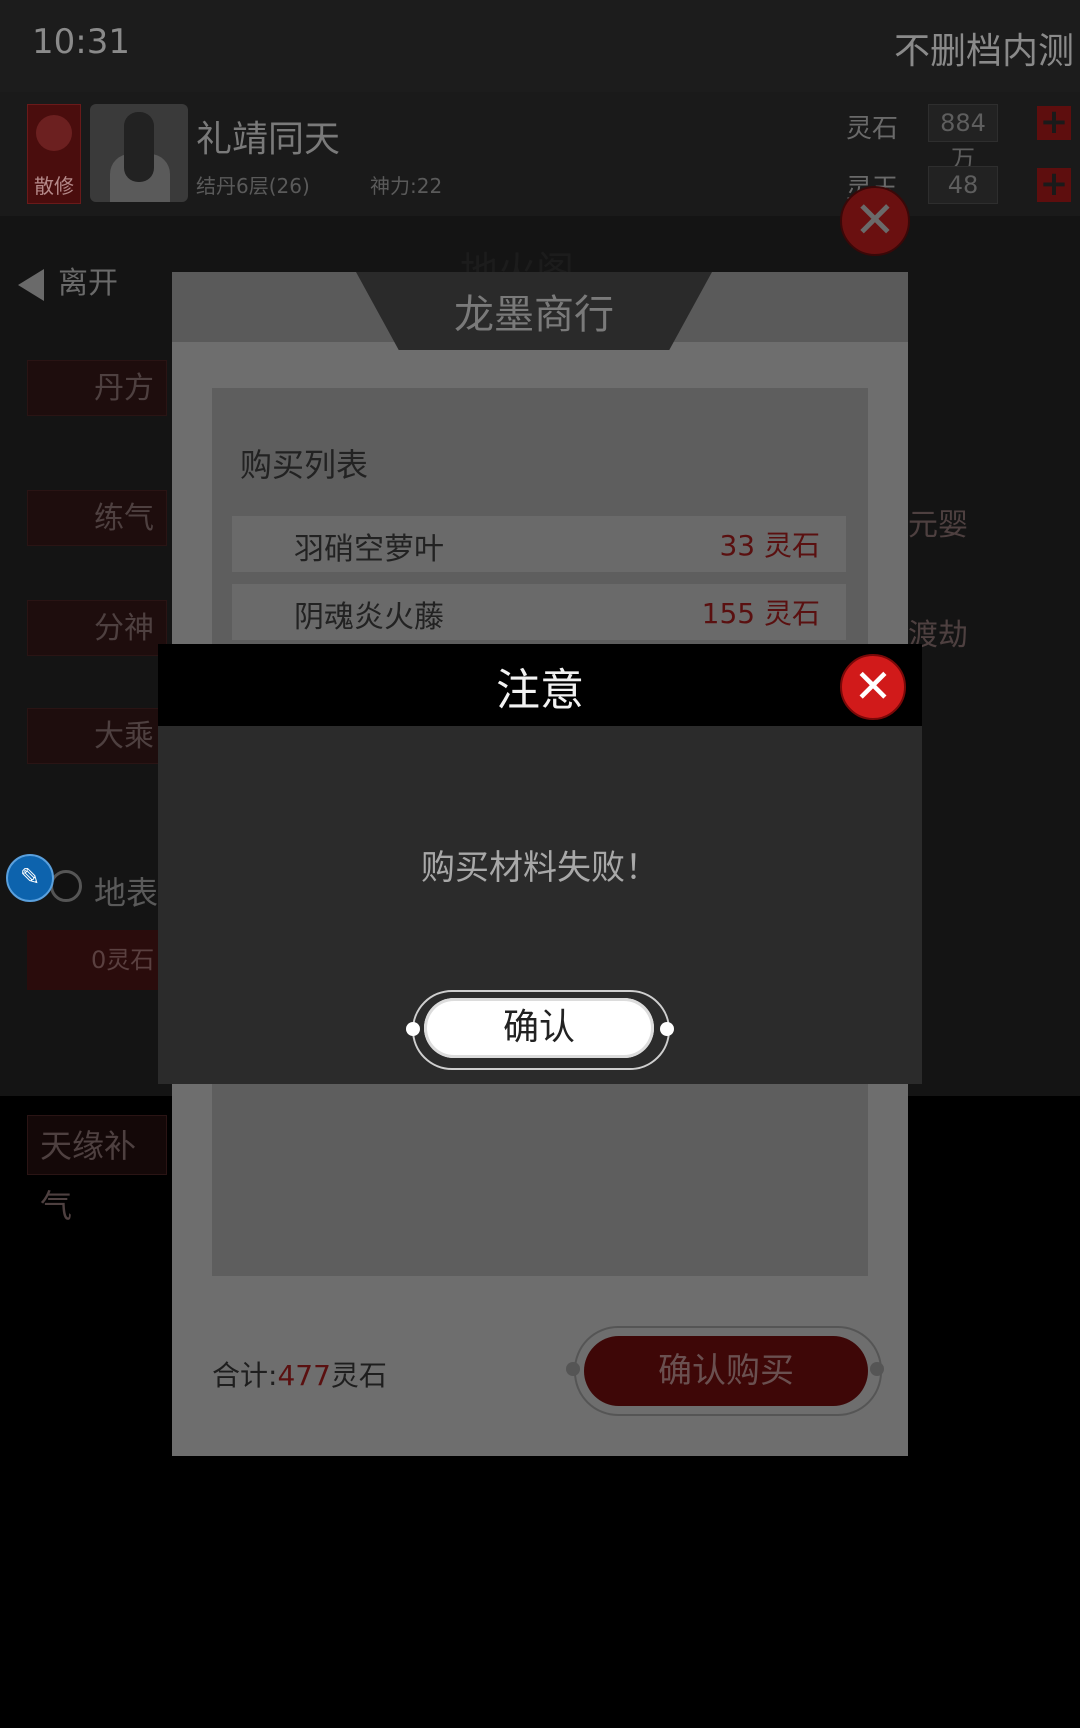 This screenshot has height=1728, width=1080. Describe the element at coordinates (539, 544) in the screenshot. I see `list-item: 羽硝空萝叶 33 灵石` at that location.